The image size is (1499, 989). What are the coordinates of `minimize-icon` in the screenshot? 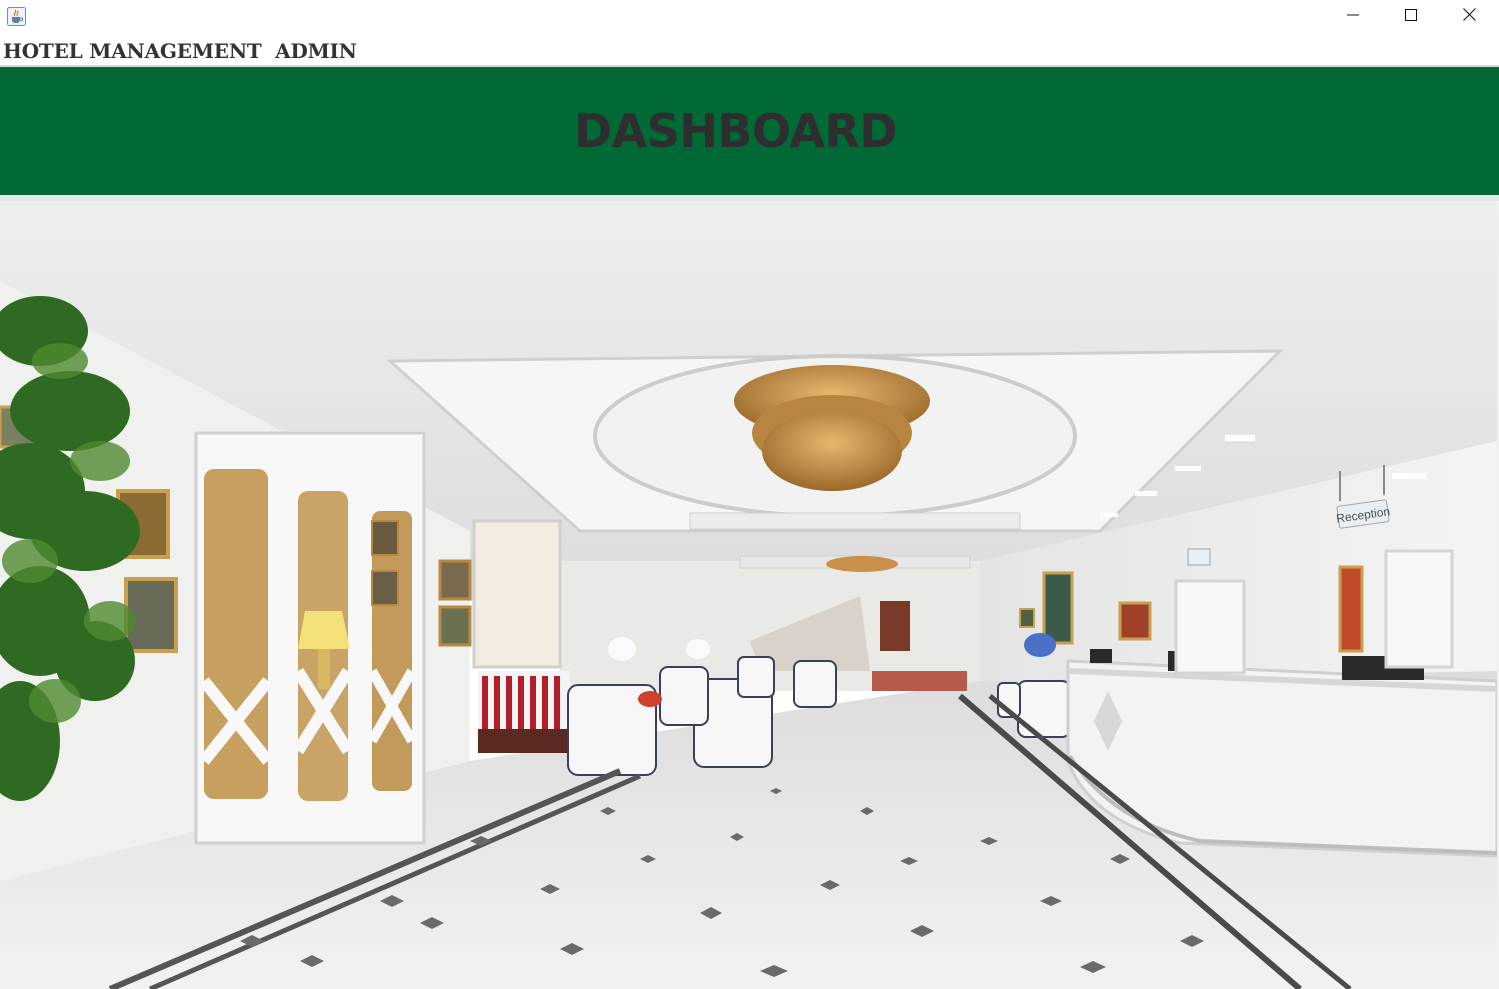 It's located at (1353, 17).